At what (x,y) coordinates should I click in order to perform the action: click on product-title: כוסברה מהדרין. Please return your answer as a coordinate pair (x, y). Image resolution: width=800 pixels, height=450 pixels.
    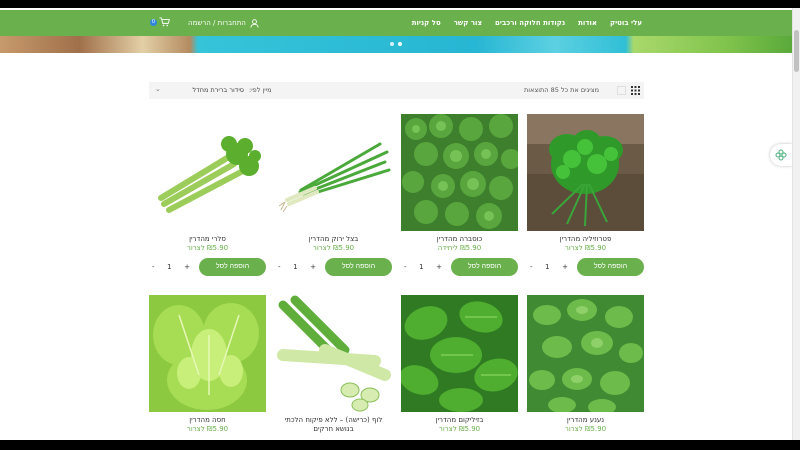
    Looking at the image, I should click on (459, 239).